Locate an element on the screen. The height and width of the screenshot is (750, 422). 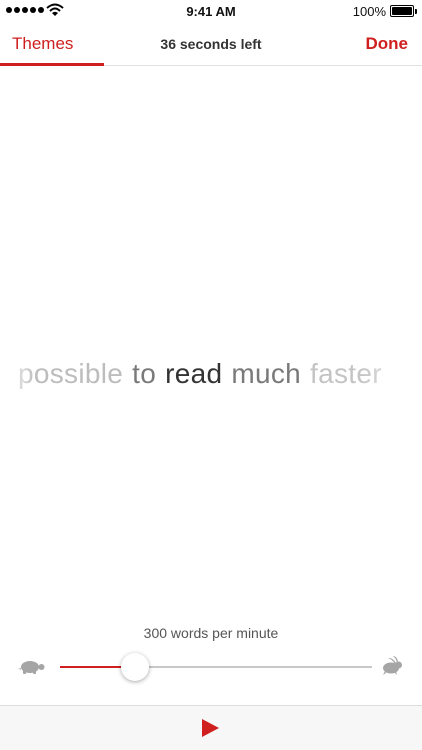
word-previous-1: to is located at coordinates (144, 373).